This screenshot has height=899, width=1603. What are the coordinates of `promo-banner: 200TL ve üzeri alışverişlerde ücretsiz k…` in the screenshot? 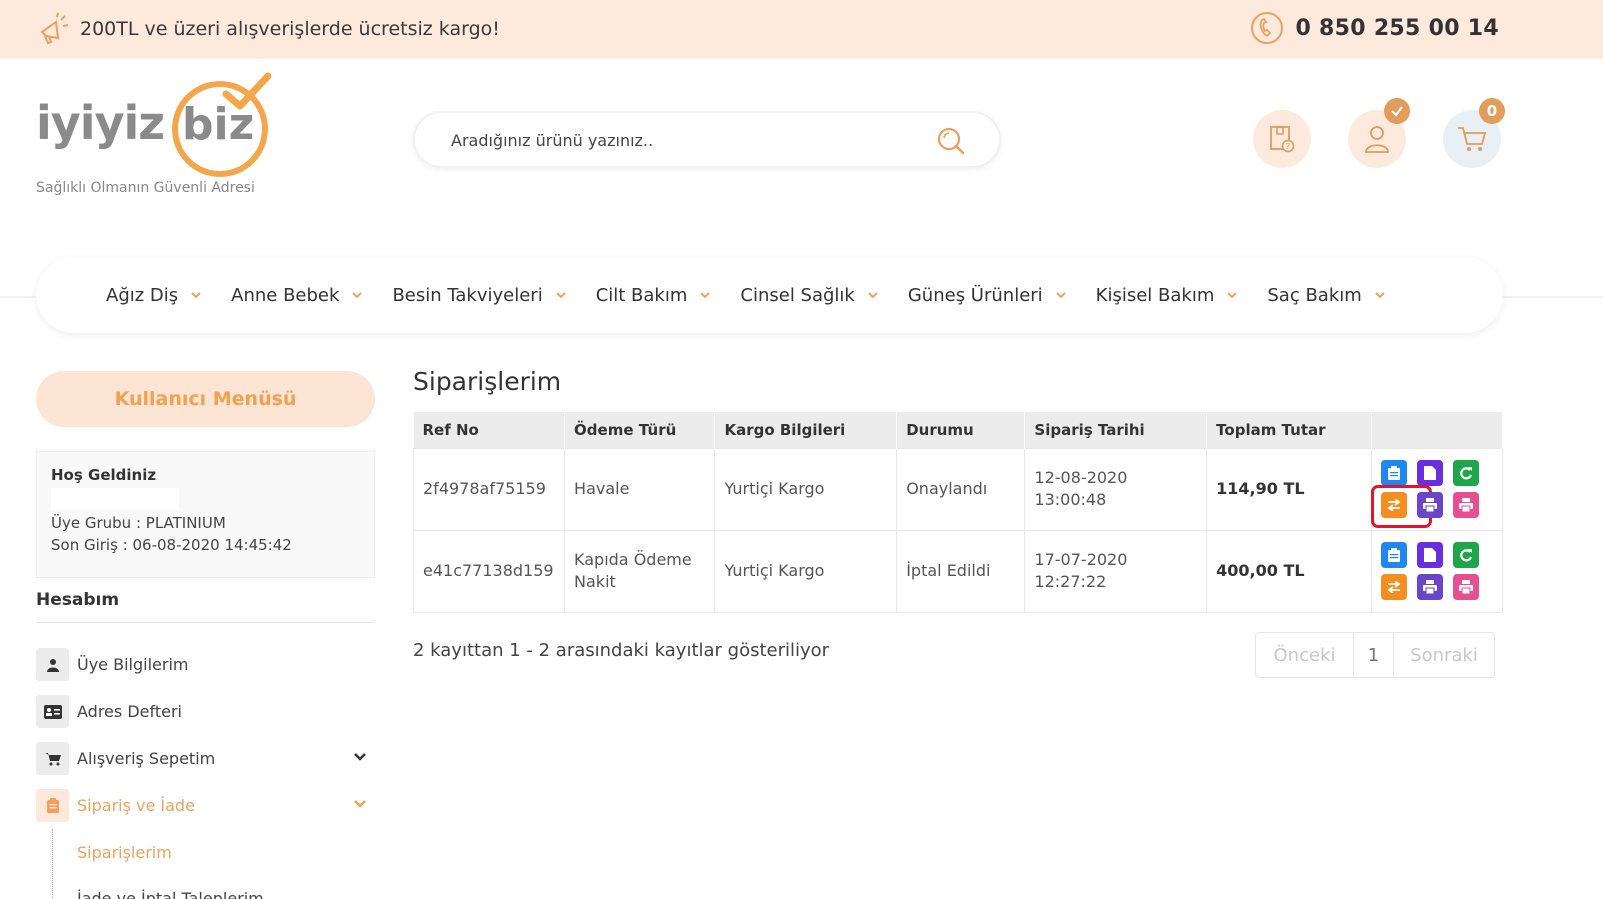 It's located at (268, 29).